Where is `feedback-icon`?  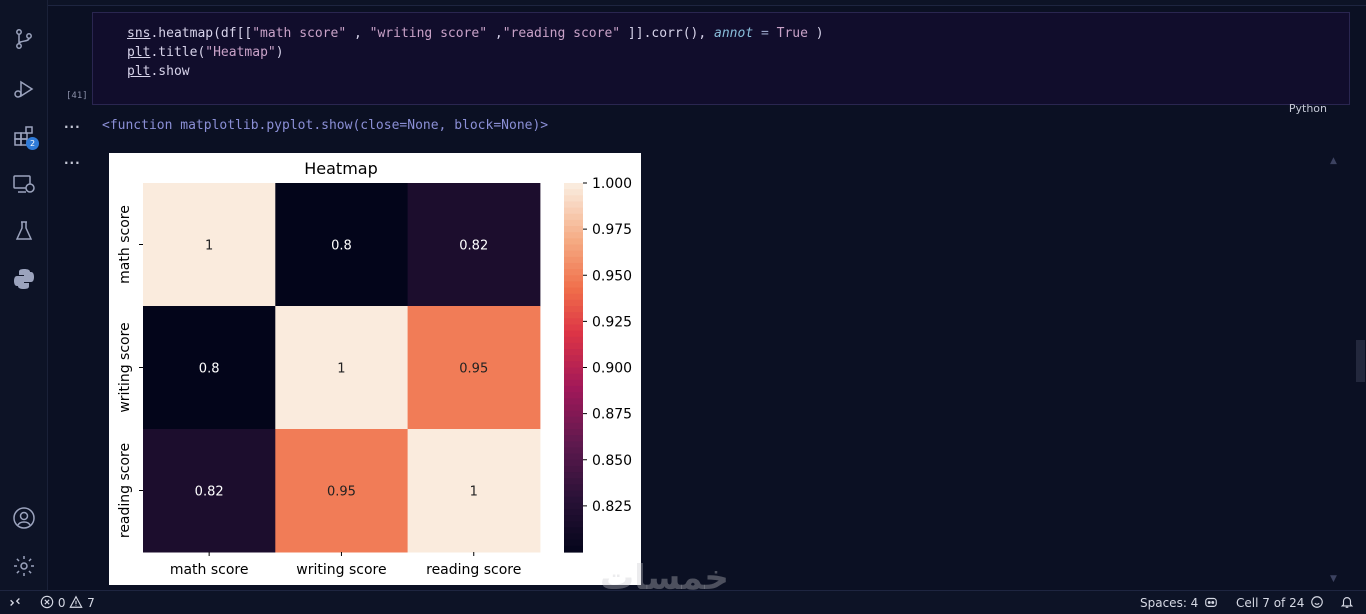
feedback-icon is located at coordinates (1317, 603).